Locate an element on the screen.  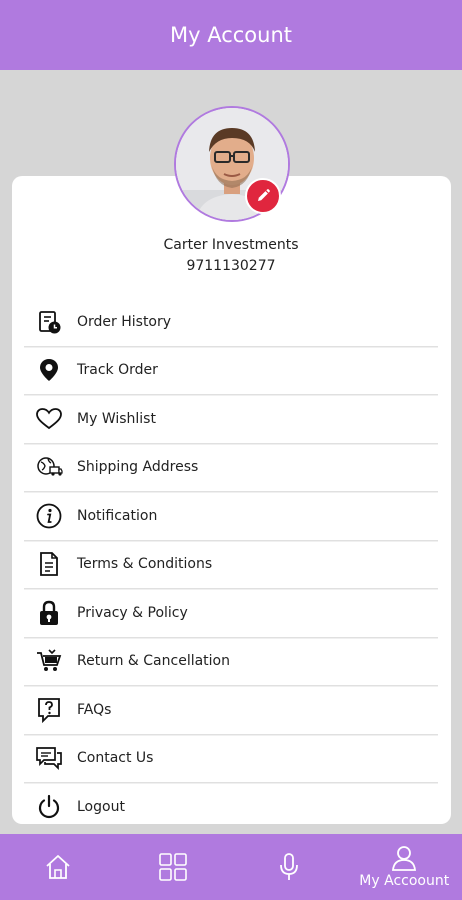
menu-item-return-cancellation: Return & Cancellation is located at coordinates (231, 662).